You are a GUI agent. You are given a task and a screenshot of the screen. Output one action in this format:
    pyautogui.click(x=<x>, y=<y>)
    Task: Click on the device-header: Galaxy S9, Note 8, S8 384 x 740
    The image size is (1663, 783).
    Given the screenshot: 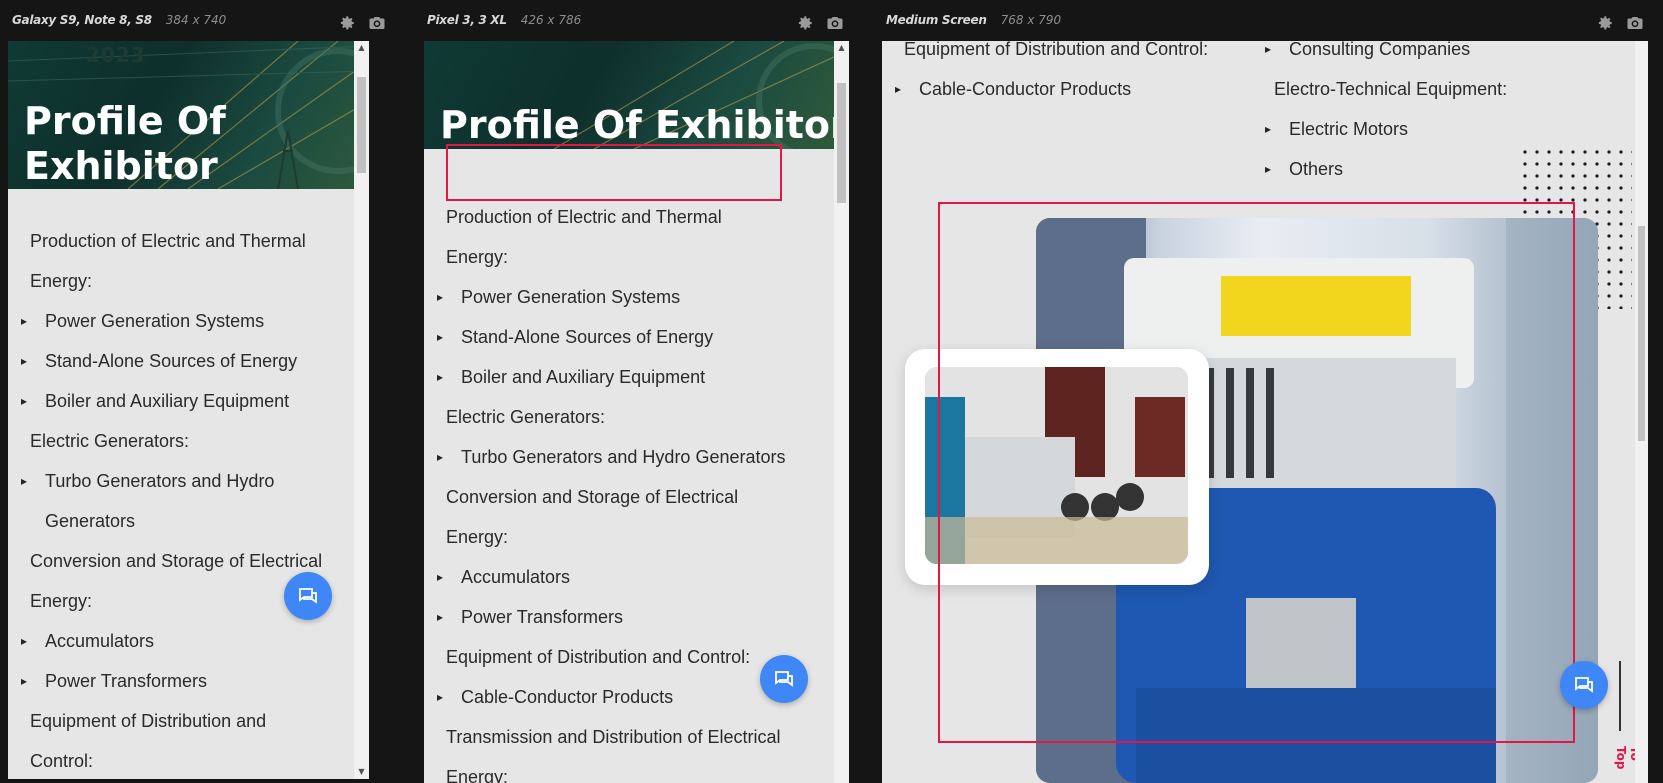 What is the action you would take?
    pyautogui.click(x=202, y=20)
    